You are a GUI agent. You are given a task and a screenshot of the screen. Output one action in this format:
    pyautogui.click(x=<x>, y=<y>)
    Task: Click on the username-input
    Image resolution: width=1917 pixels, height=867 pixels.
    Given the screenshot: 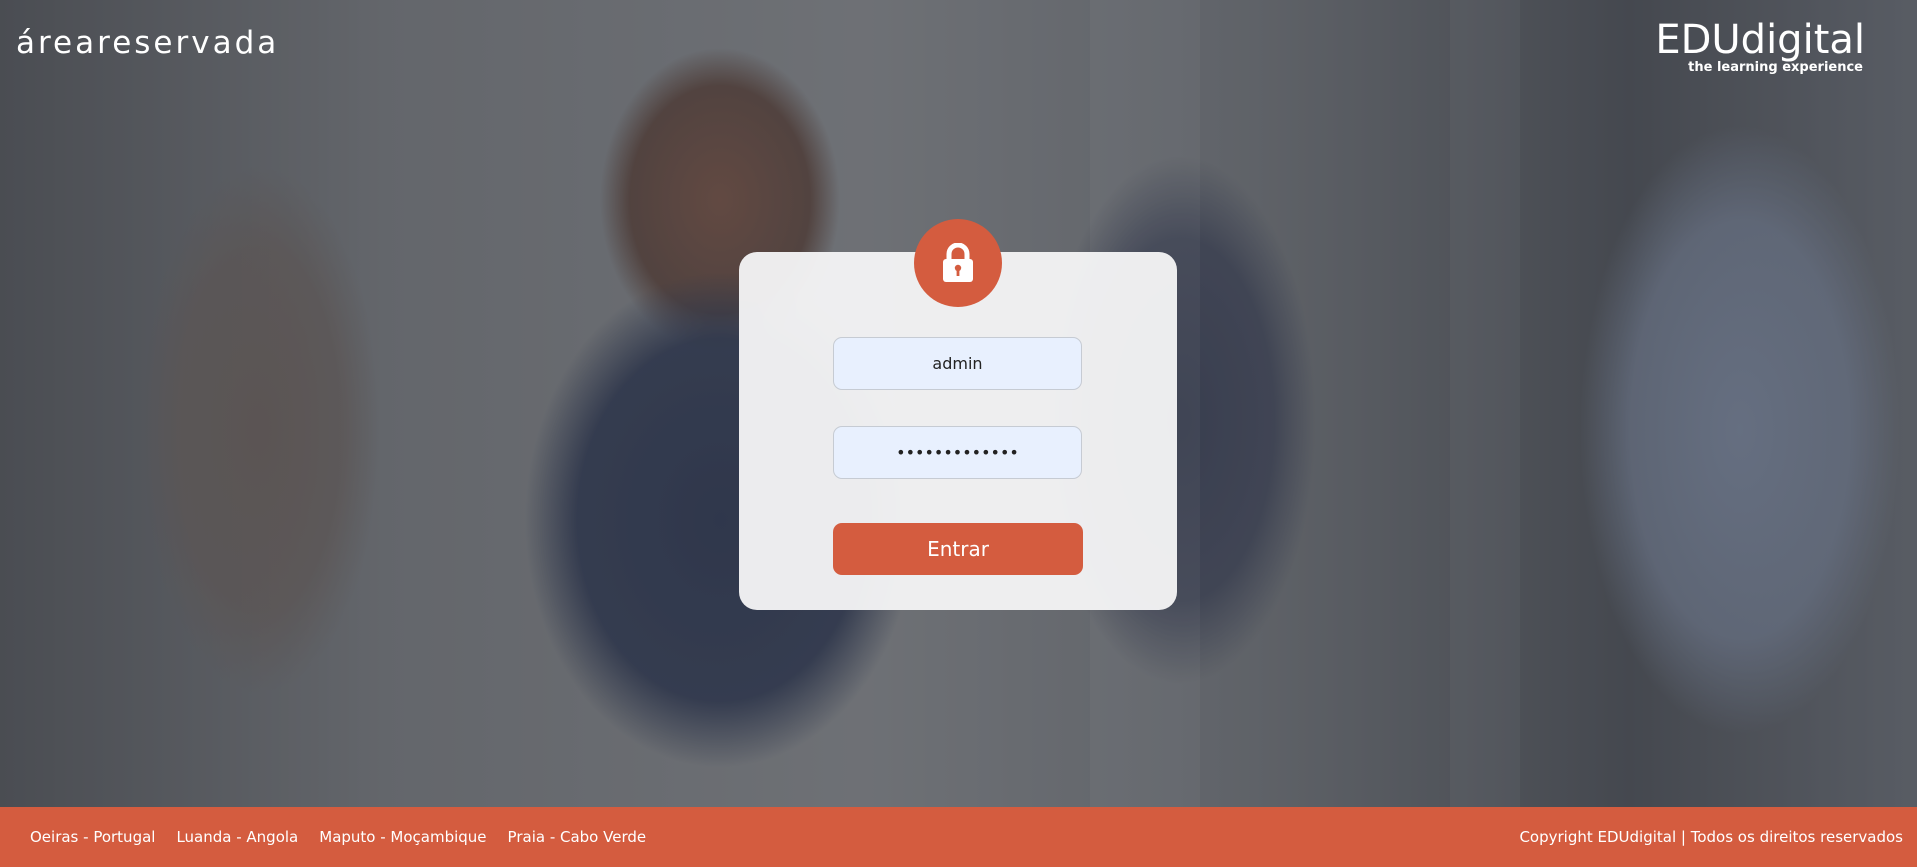 What is the action you would take?
    pyautogui.click(x=957, y=363)
    